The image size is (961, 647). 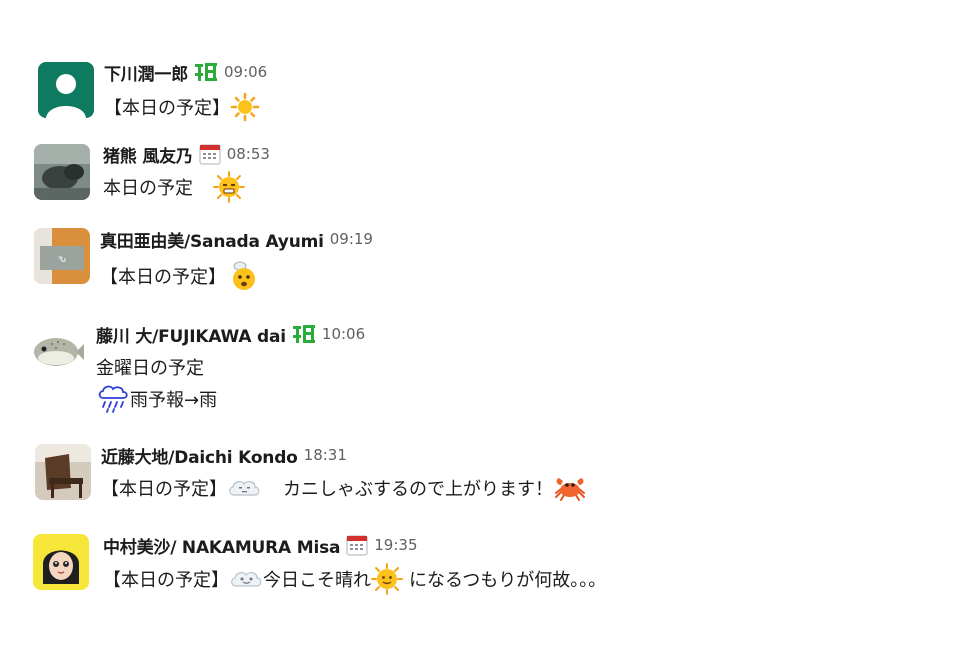 What do you see at coordinates (418, 489) in the screenshot?
I see `message-text: カニしゃぶするので上がります！` at bounding box center [418, 489].